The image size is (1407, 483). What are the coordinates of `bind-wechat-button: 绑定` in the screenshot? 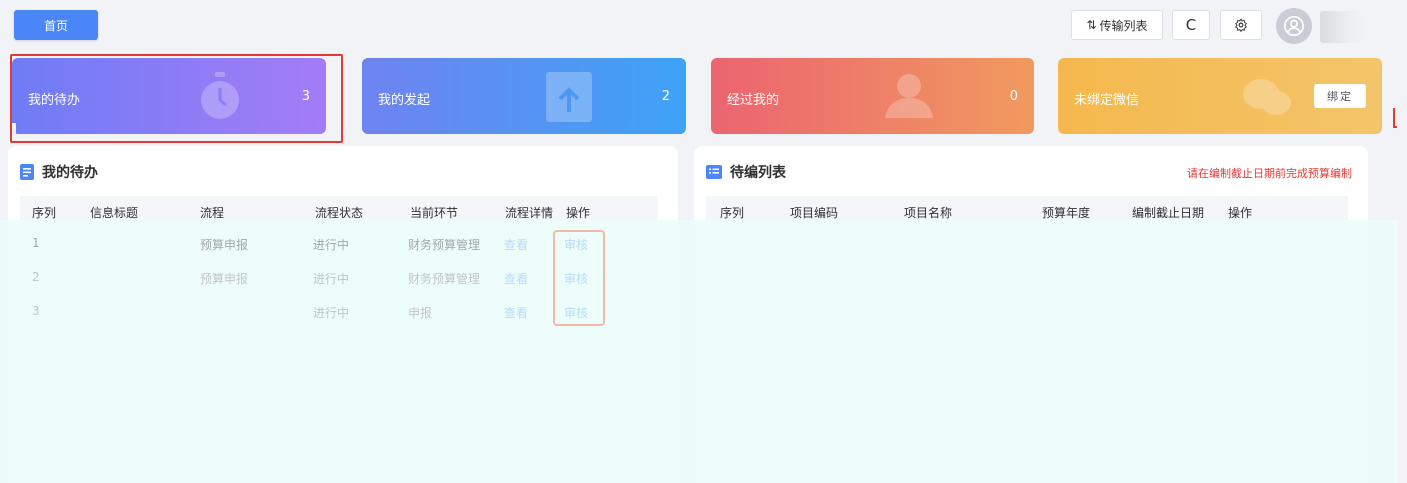 It's located at (1340, 96).